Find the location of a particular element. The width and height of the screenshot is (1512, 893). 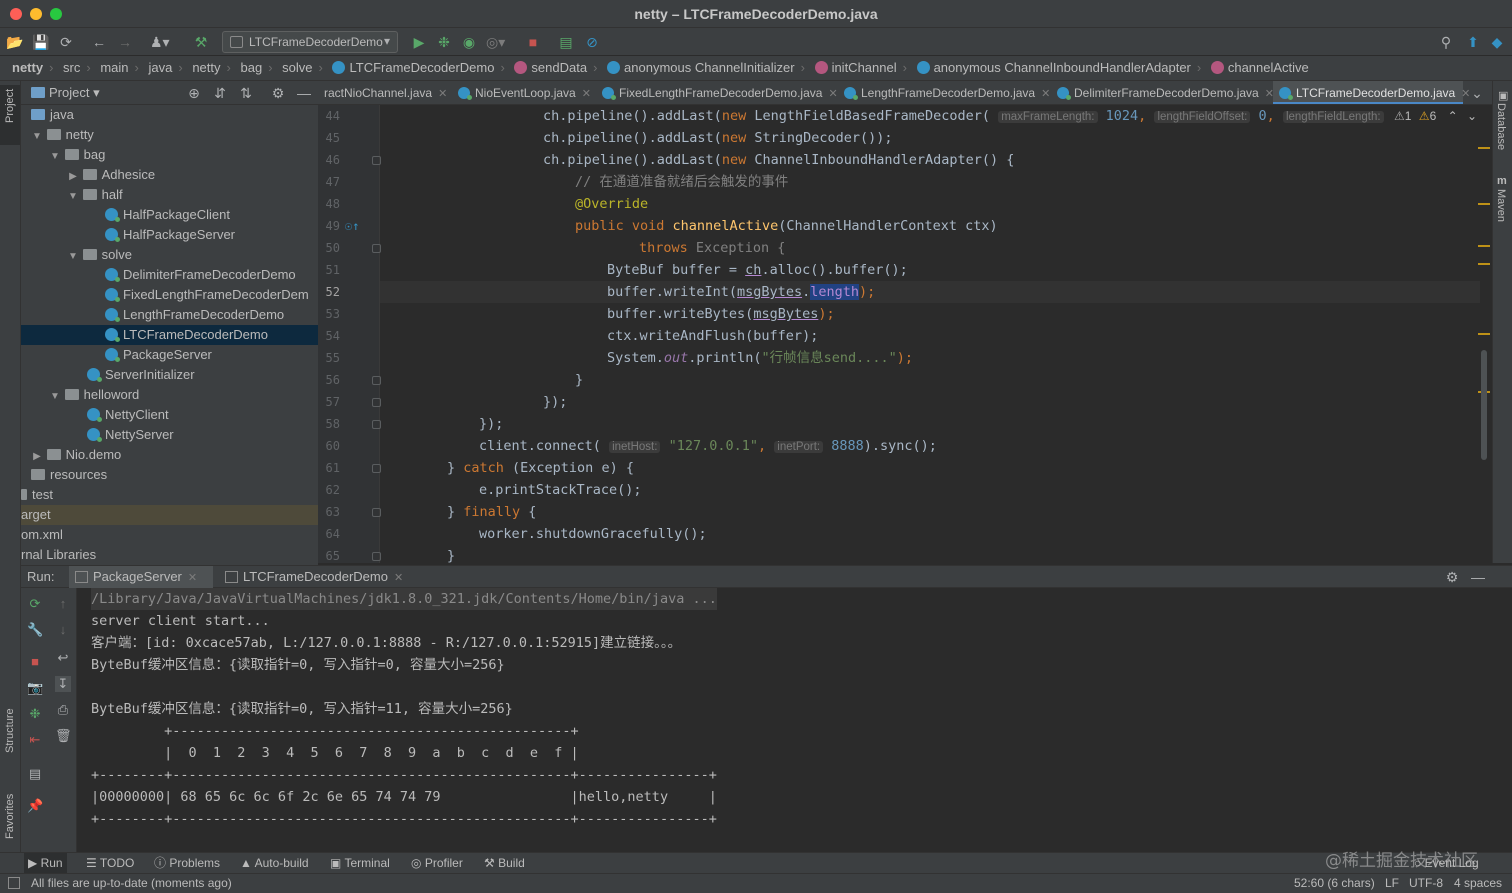

forward-icon: → is located at coordinates (125, 42).